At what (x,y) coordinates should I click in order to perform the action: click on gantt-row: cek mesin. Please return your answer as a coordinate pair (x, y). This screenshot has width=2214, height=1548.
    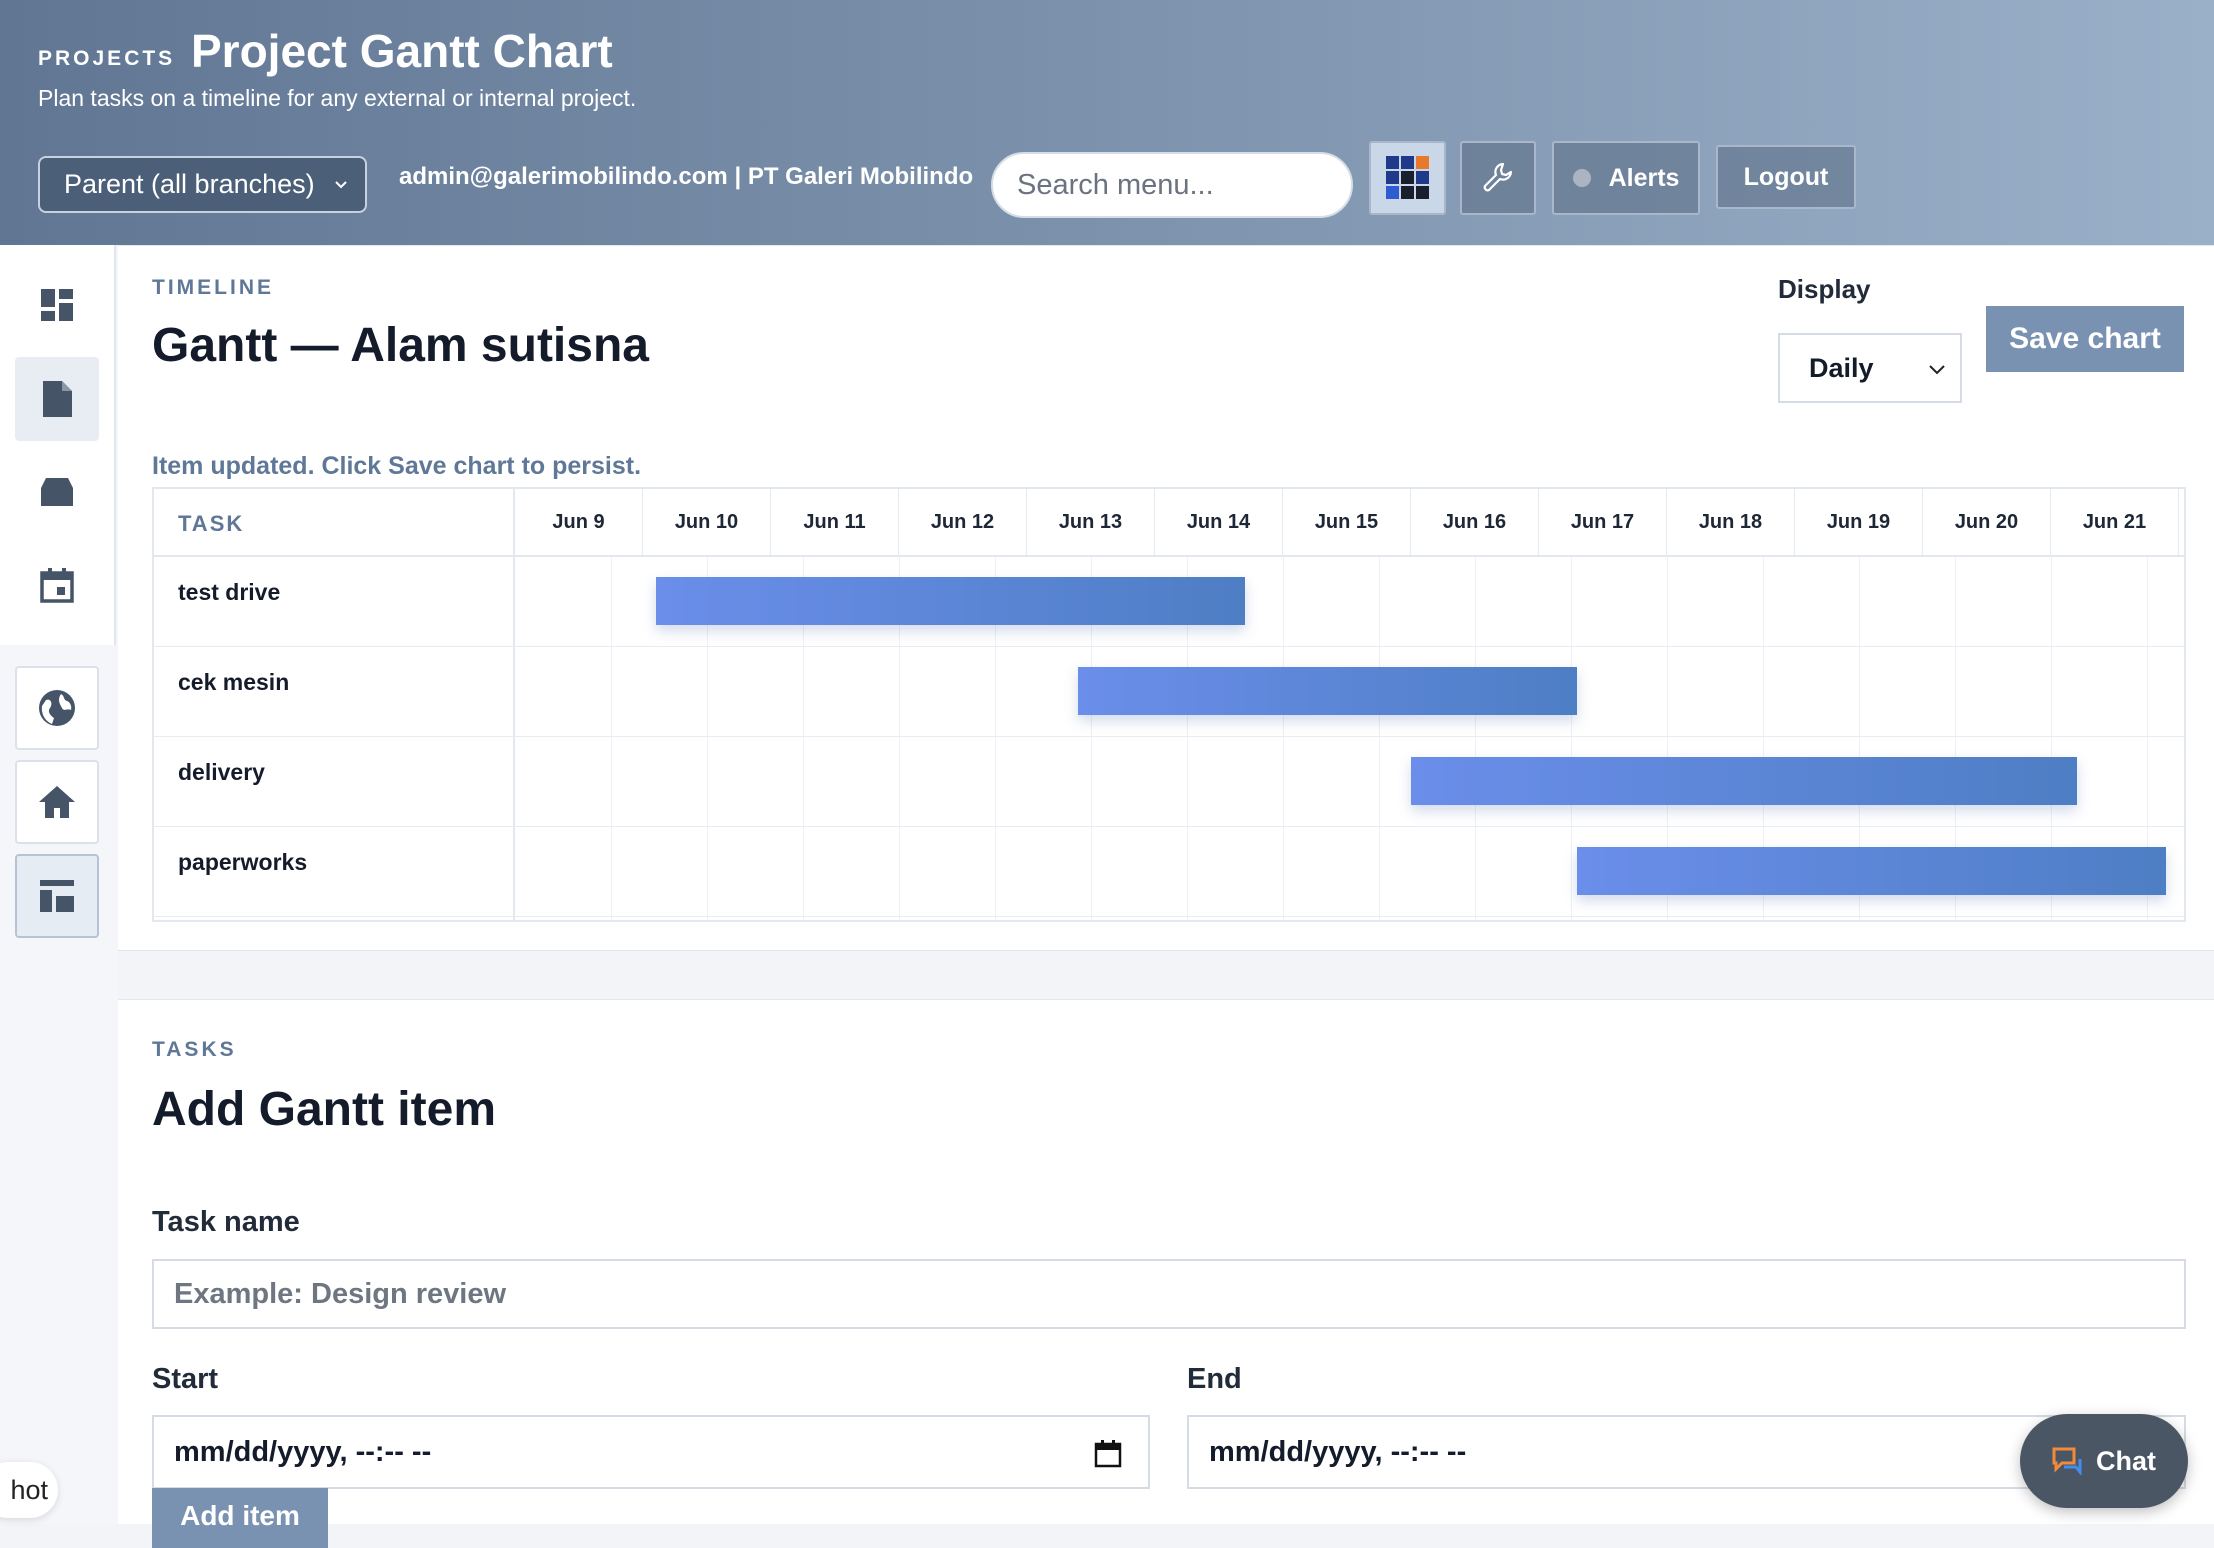
    Looking at the image, I should click on (1169, 692).